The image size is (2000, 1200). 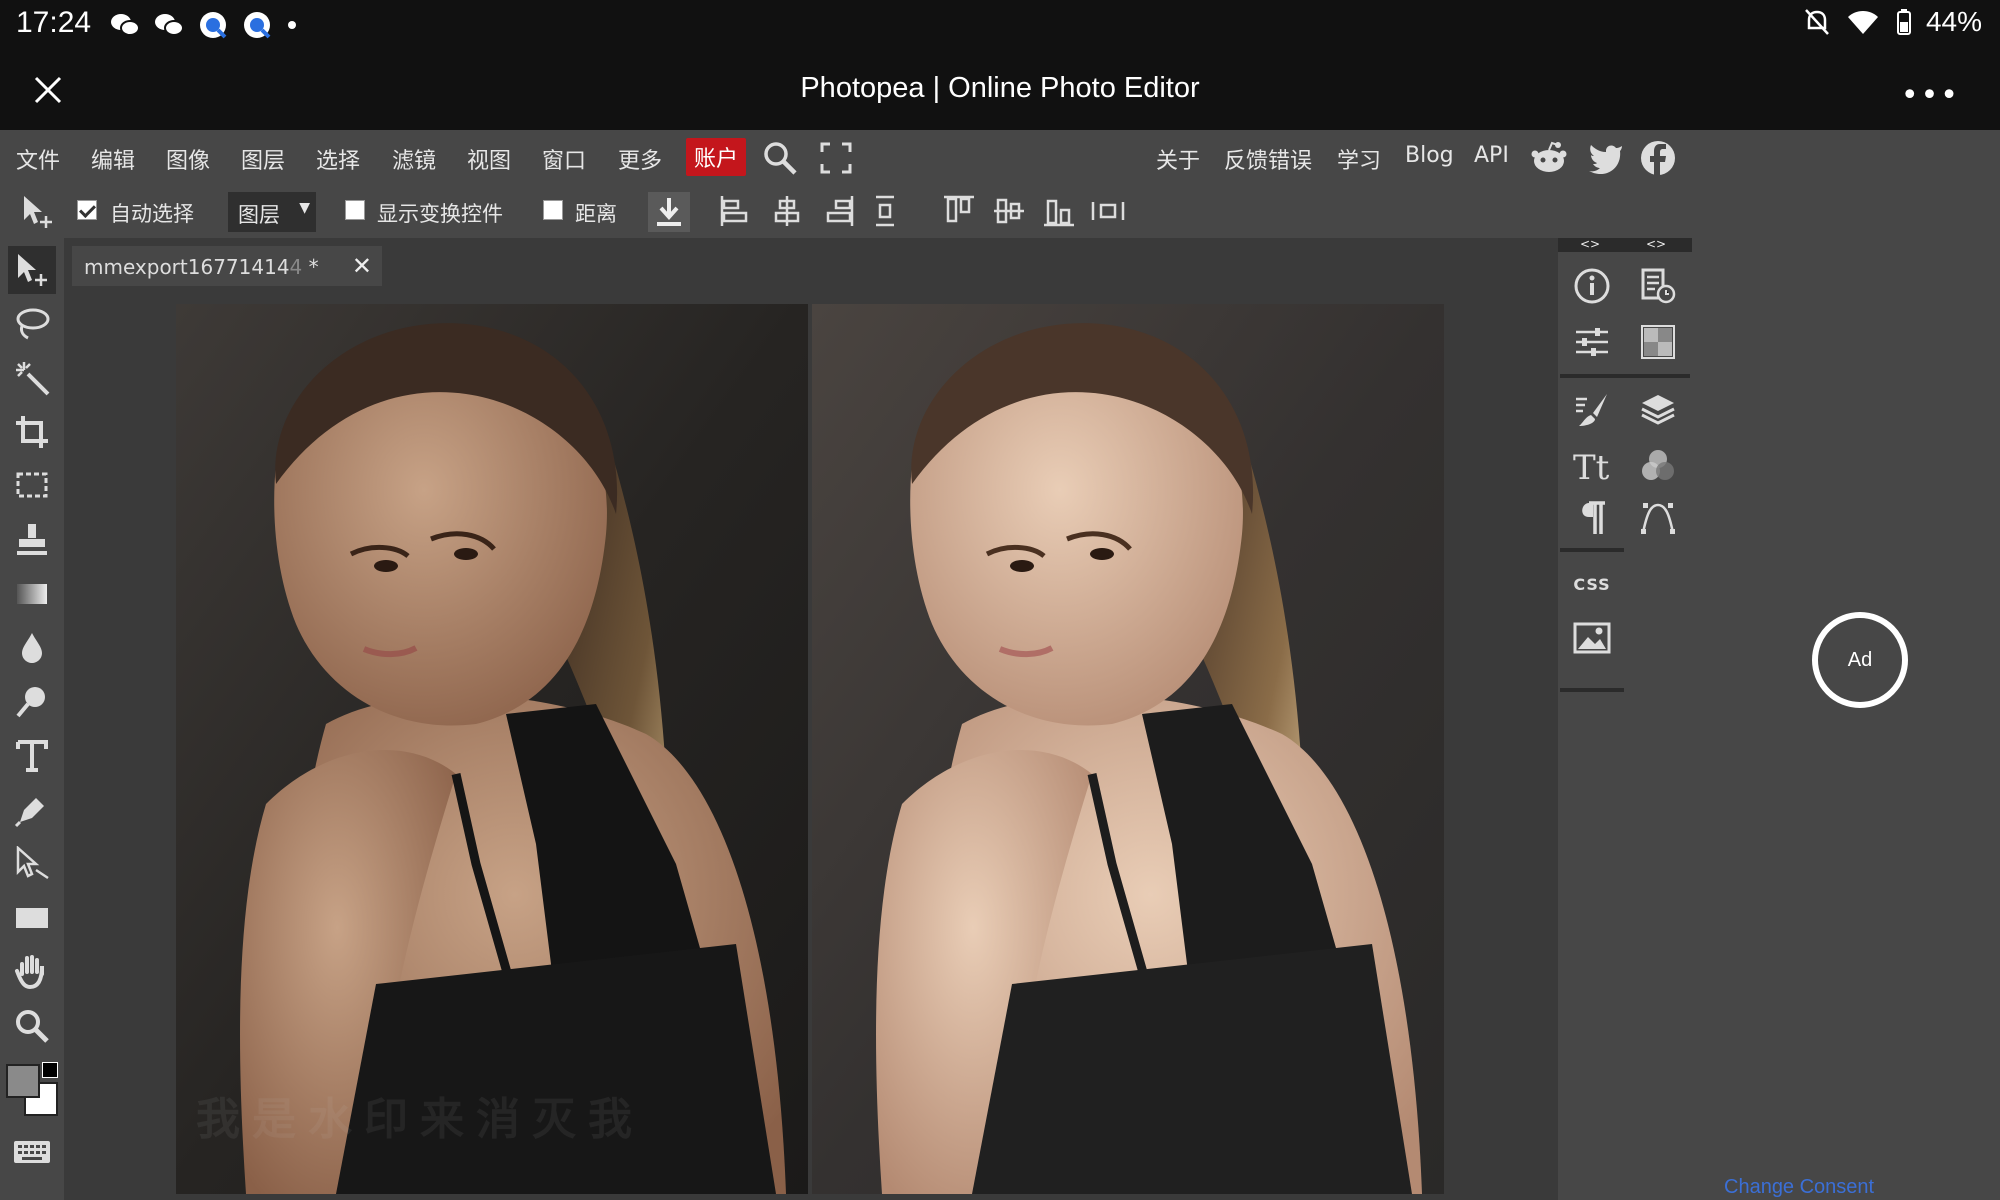 I want to click on menu-image: 图像, so click(x=188, y=159).